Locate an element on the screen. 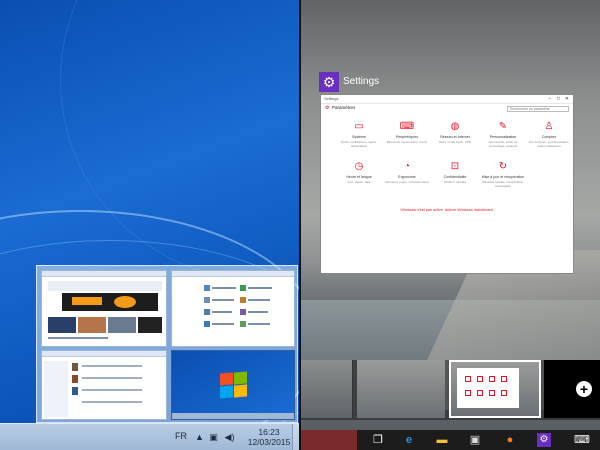 The height and width of the screenshot is (450, 600). minimize-button: – is located at coordinates (549, 99).